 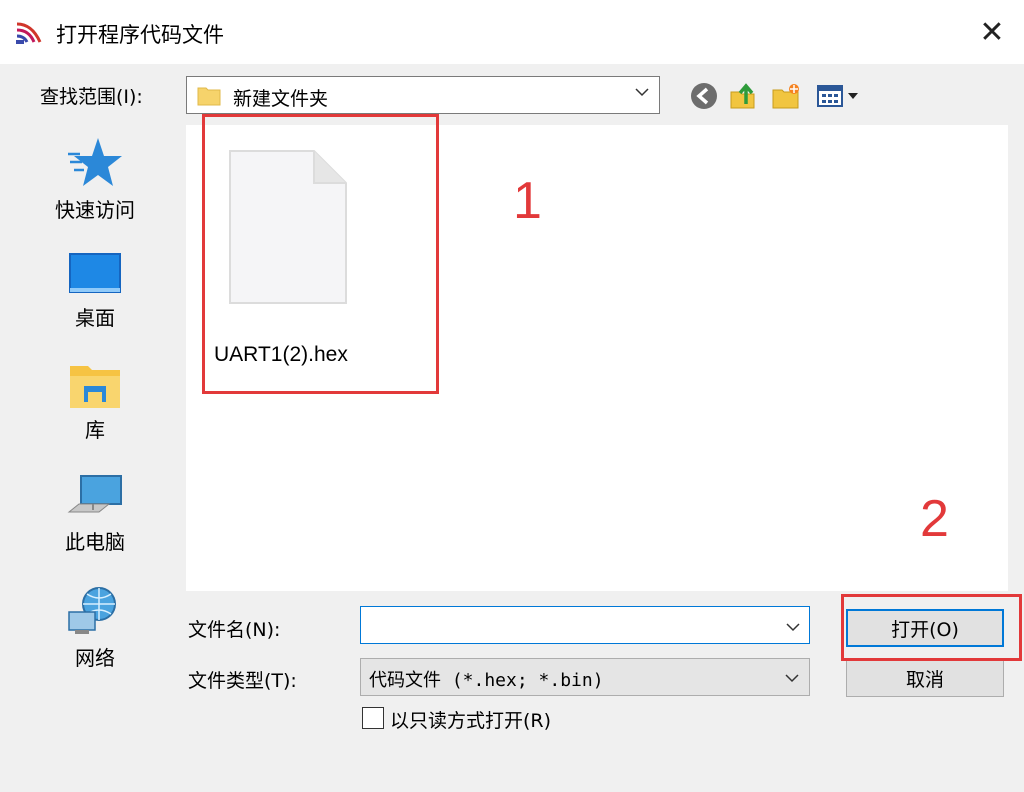 I want to click on cancel-button: 取消, so click(x=925, y=678).